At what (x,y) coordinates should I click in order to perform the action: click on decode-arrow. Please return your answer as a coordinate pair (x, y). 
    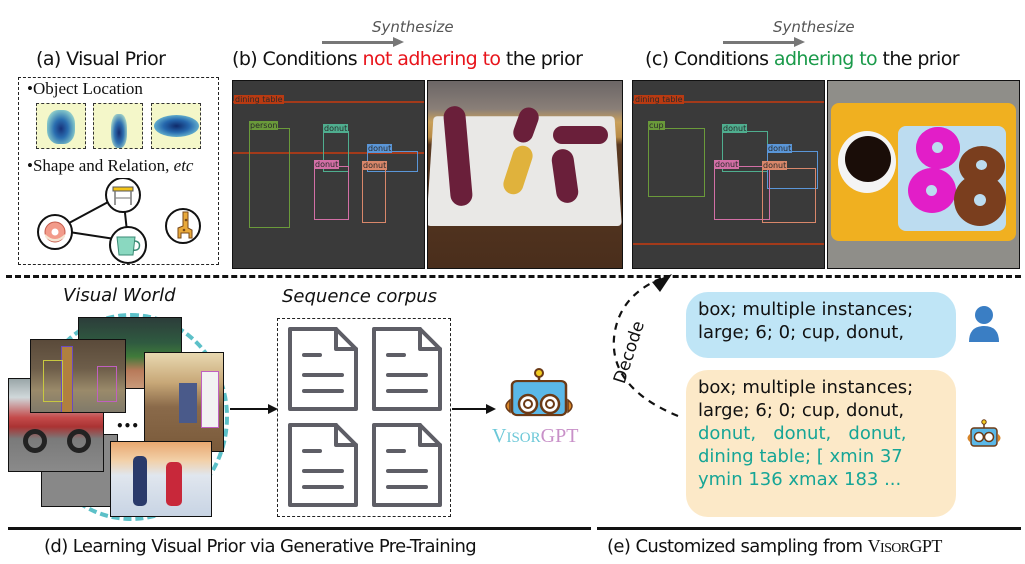
    Looking at the image, I should click on (645, 346).